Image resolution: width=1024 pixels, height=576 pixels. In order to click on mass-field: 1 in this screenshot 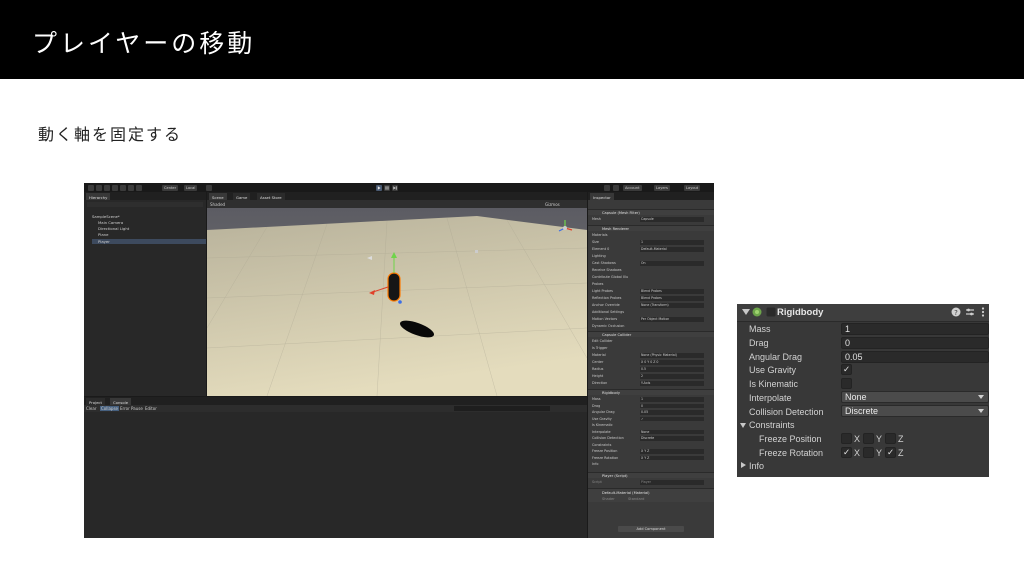, I will do `click(915, 329)`.